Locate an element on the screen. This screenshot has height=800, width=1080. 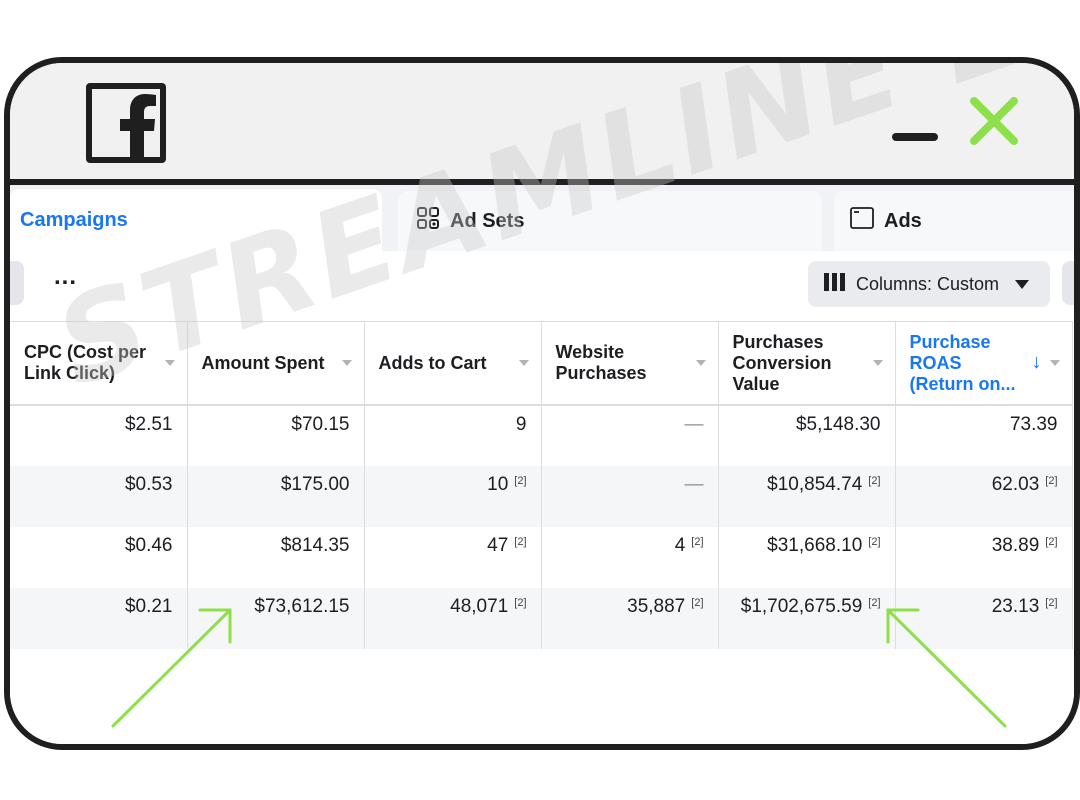
tab-campaigns: Campaigns is located at coordinates (196, 220).